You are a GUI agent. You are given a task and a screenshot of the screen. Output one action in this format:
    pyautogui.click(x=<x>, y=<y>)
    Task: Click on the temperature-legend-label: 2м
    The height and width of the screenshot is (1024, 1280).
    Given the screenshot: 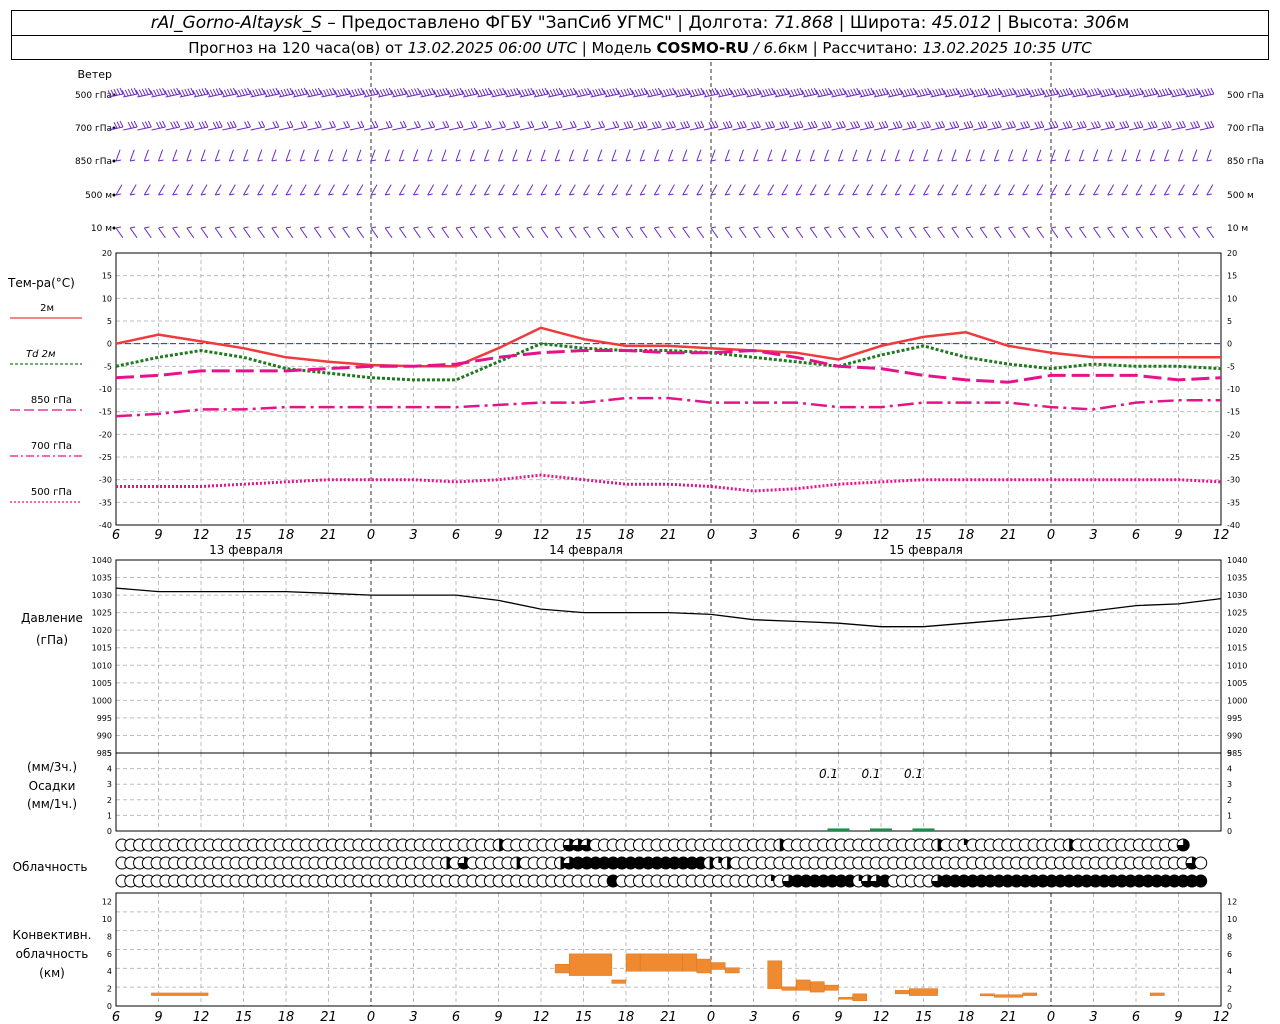 What is the action you would take?
    pyautogui.click(x=47, y=308)
    